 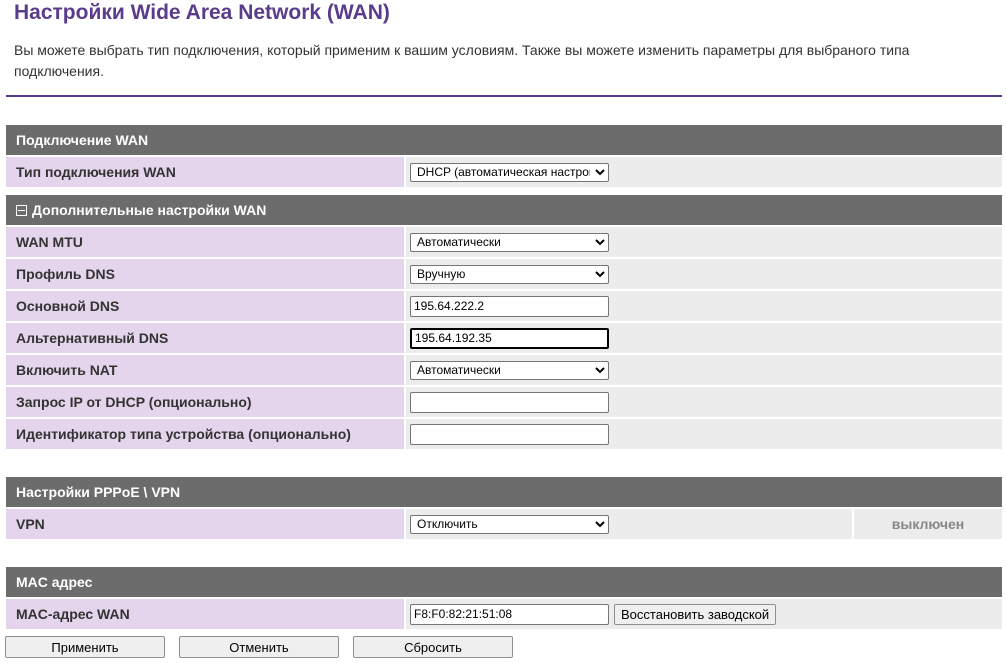 What do you see at coordinates (504, 582) in the screenshot?
I see `mac-header: MAC адрес` at bounding box center [504, 582].